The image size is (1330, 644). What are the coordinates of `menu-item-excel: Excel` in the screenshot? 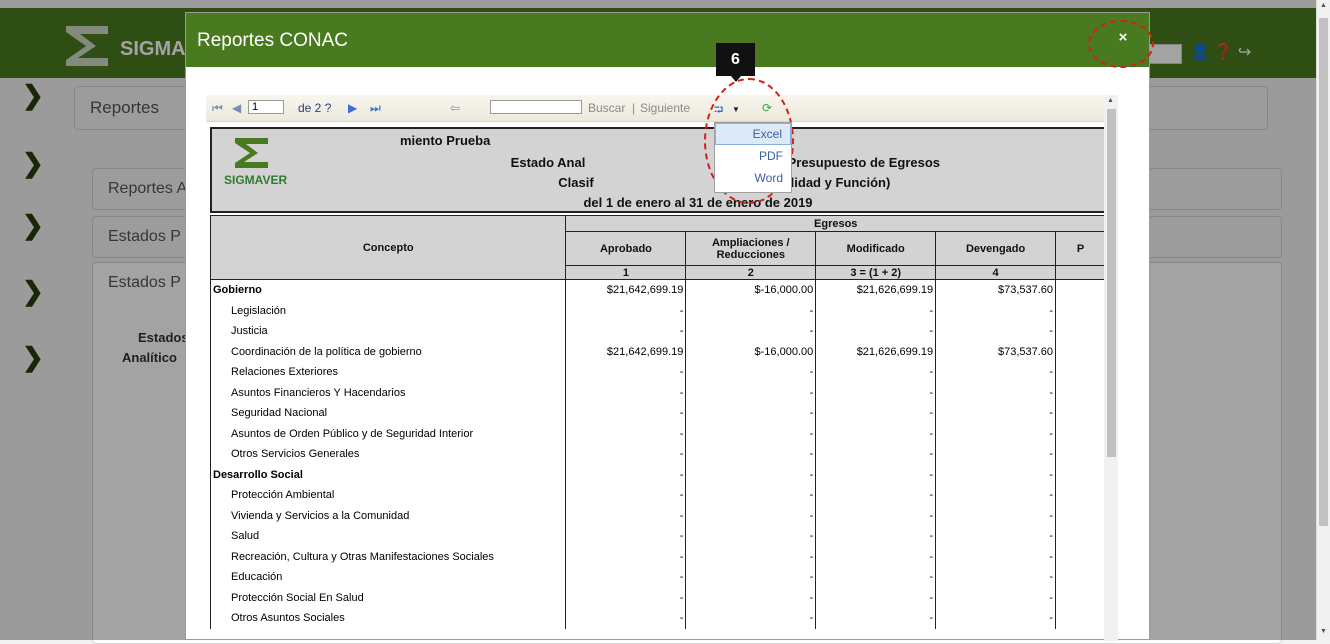 It's located at (753, 134).